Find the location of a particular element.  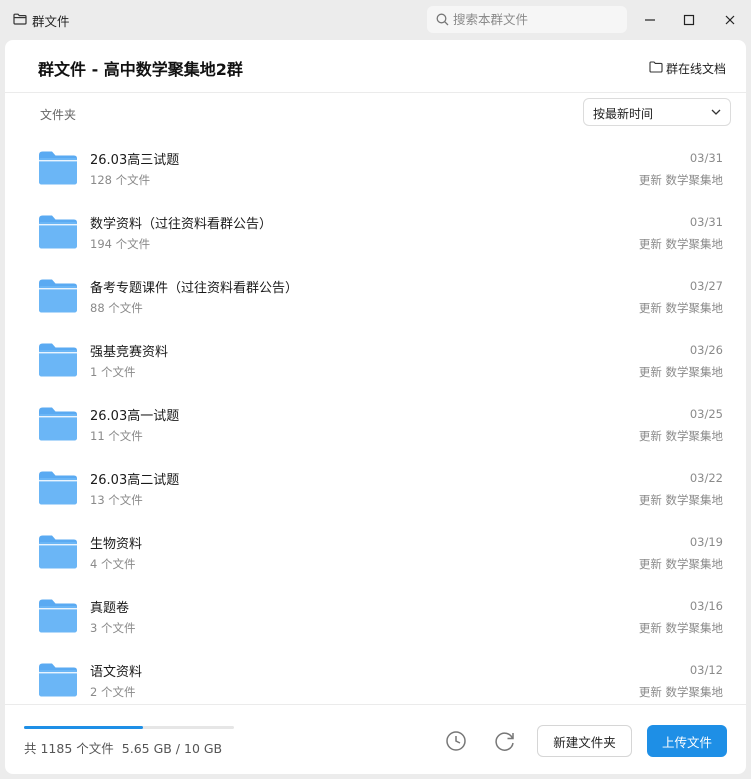

folder-date: 03/26 is located at coordinates (706, 350).